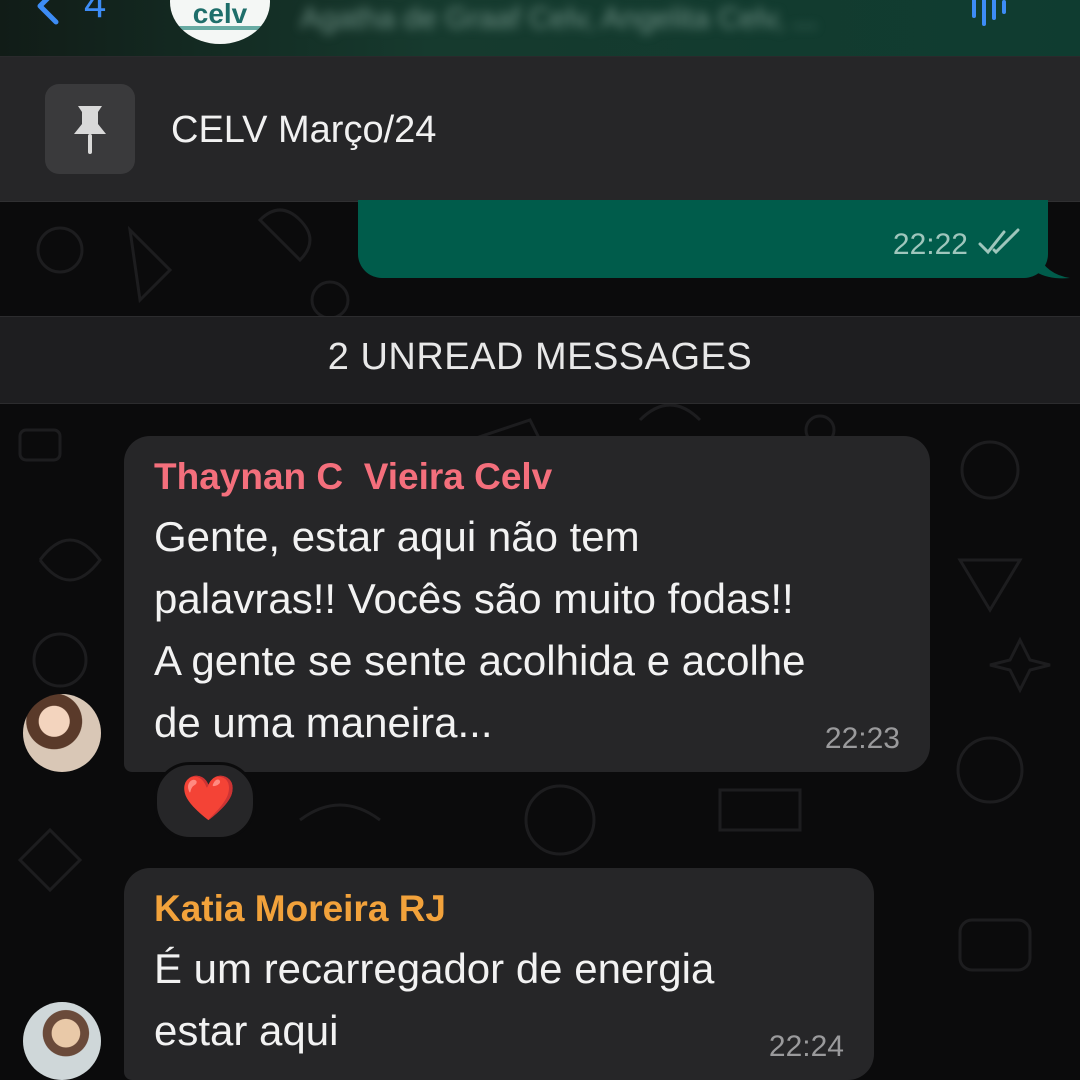 This screenshot has height=1080, width=1080. What do you see at coordinates (208, 798) in the screenshot?
I see `heart-icon: ❤️` at bounding box center [208, 798].